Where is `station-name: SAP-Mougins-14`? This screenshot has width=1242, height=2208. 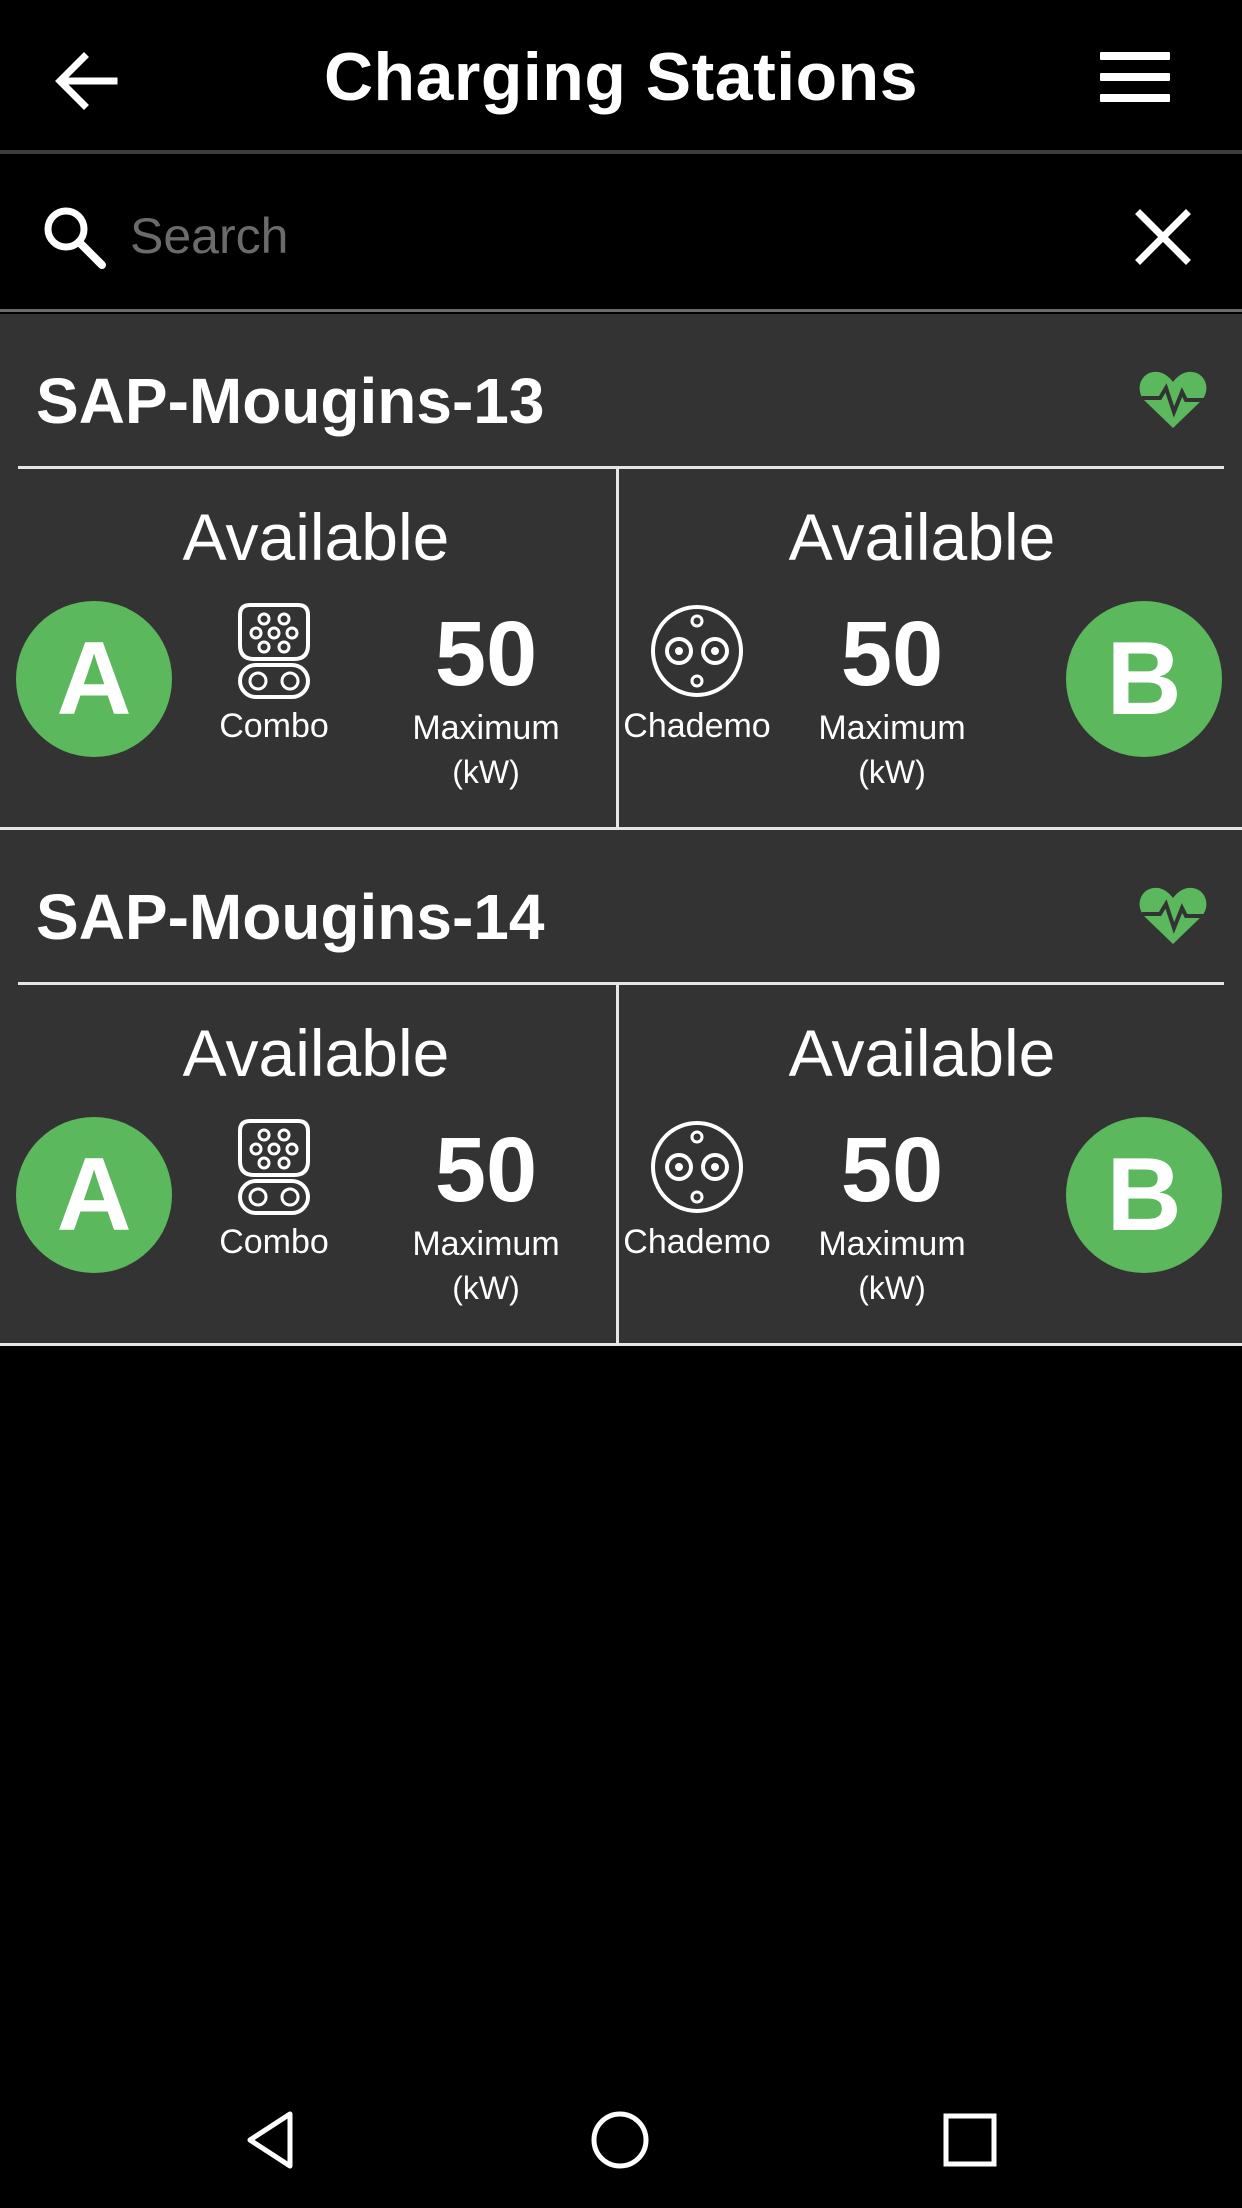
station-name: SAP-Mougins-14 is located at coordinates (290, 917).